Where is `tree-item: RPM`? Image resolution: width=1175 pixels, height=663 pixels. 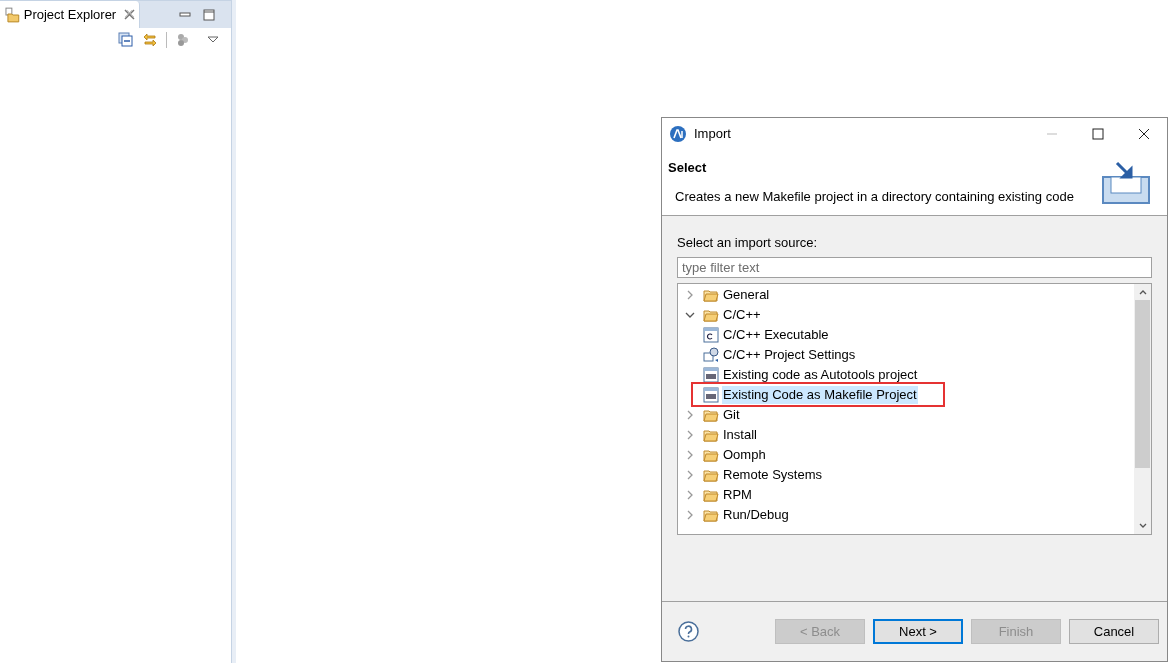 tree-item: RPM is located at coordinates (737, 495).